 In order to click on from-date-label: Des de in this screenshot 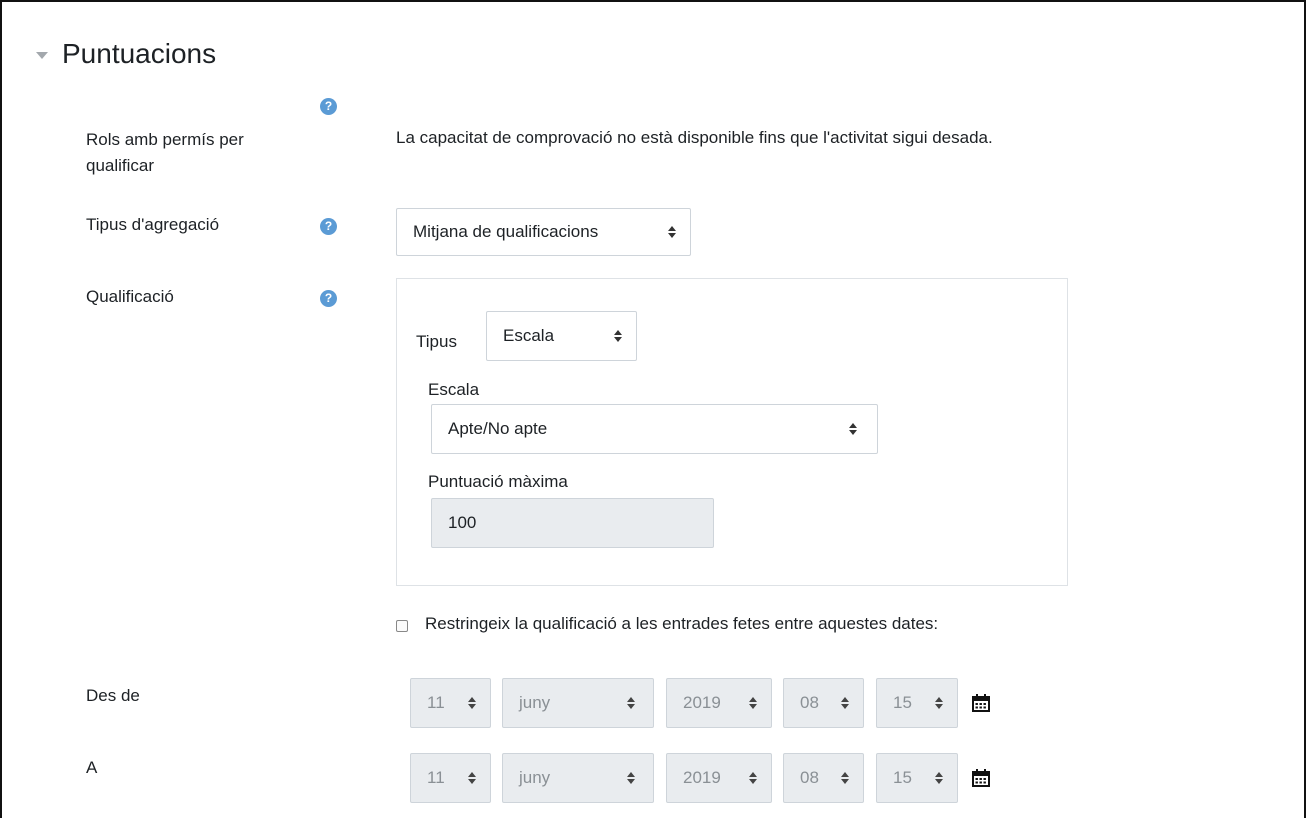, I will do `click(113, 695)`.